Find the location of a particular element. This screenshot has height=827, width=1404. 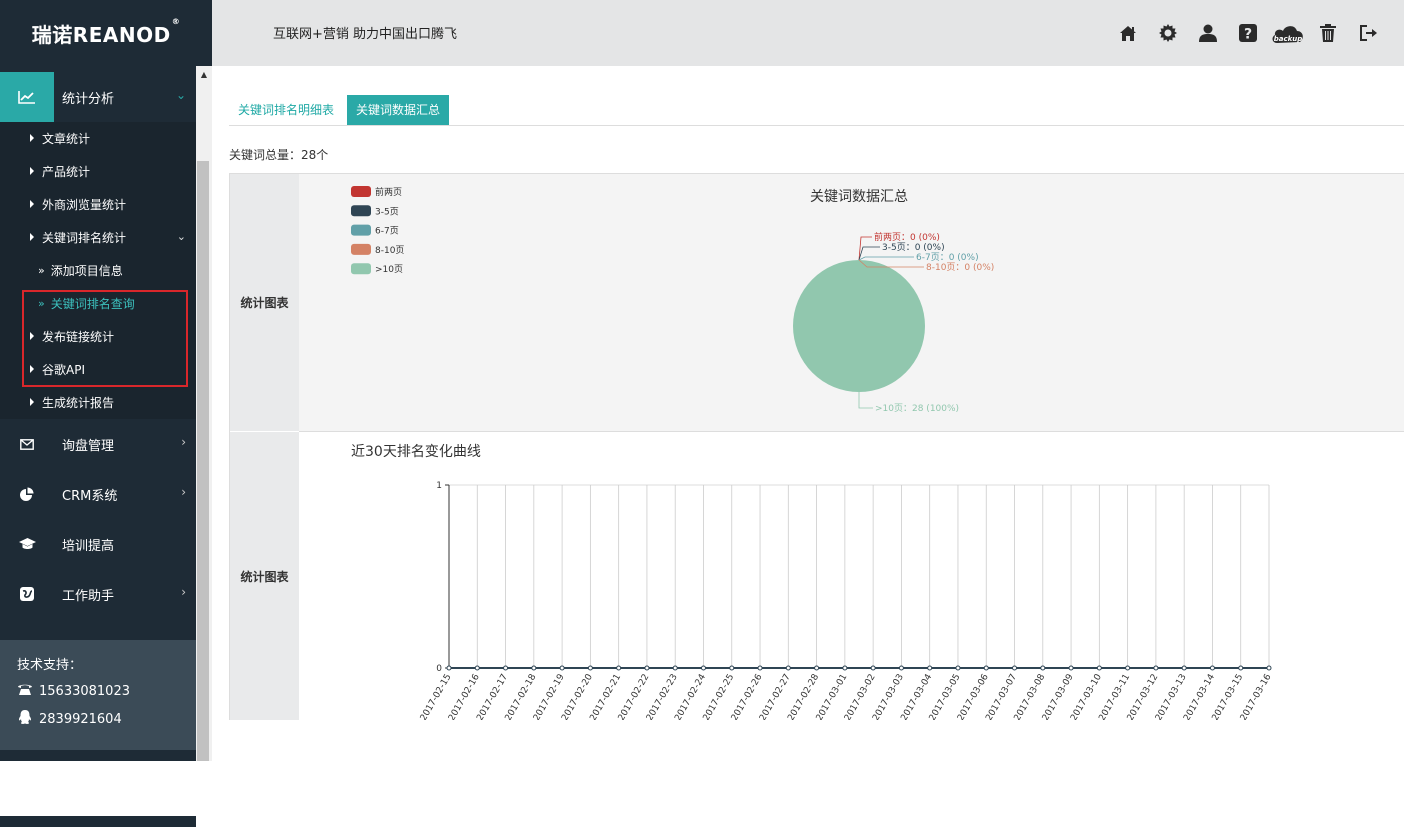

qq-icon is located at coordinates (25, 719).